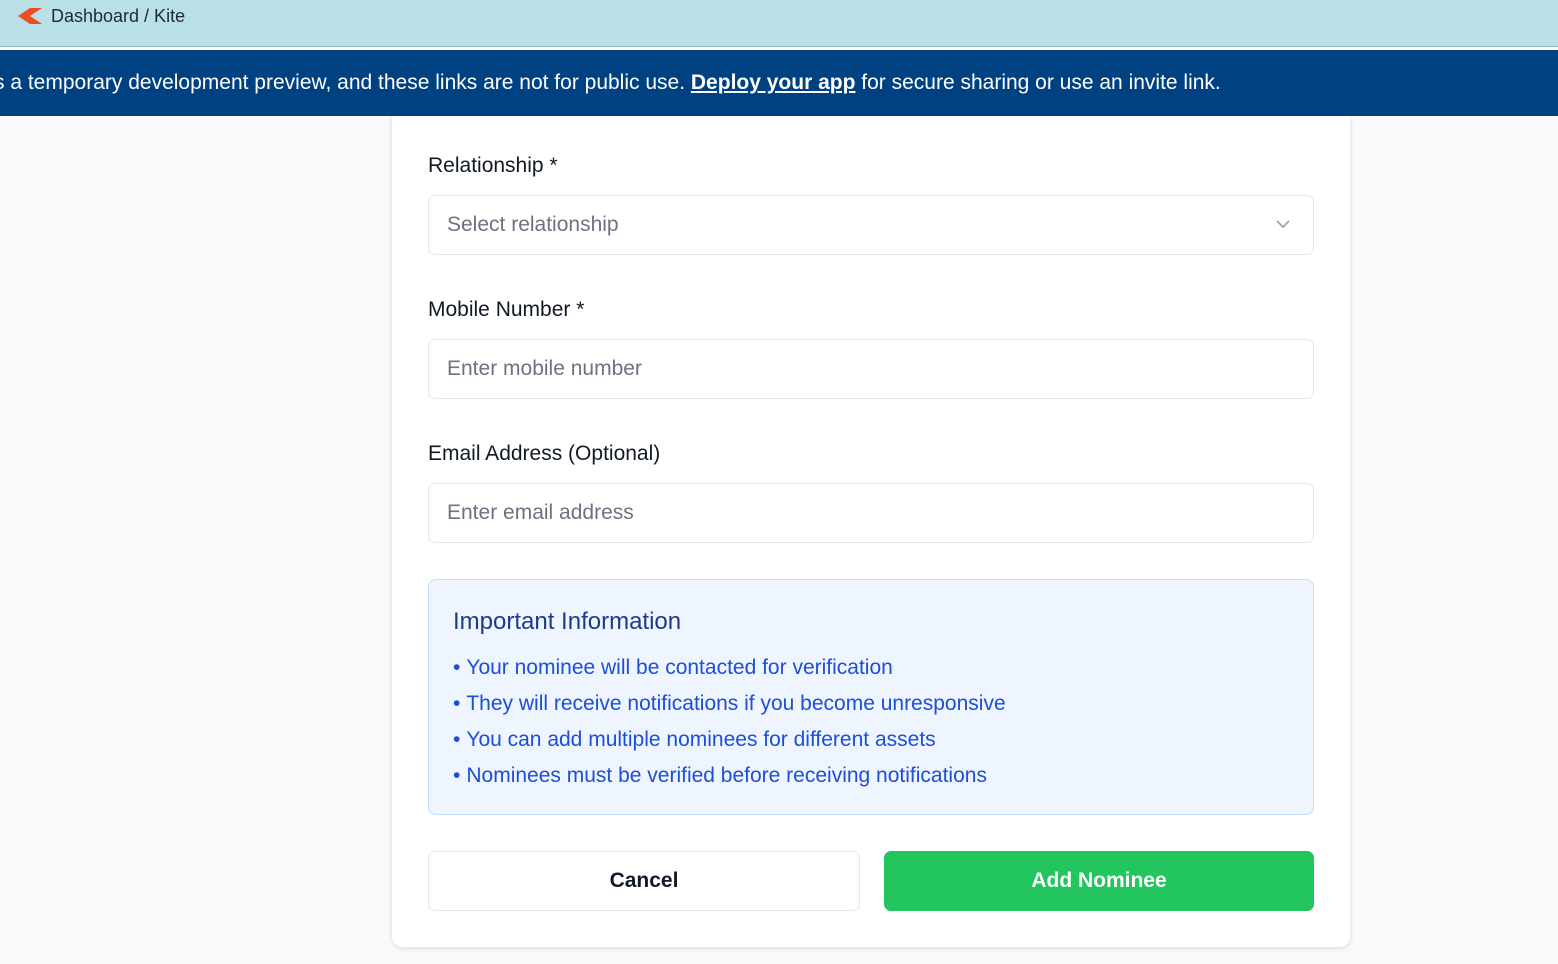  What do you see at coordinates (644, 881) in the screenshot?
I see `cancel-button: Cancel` at bounding box center [644, 881].